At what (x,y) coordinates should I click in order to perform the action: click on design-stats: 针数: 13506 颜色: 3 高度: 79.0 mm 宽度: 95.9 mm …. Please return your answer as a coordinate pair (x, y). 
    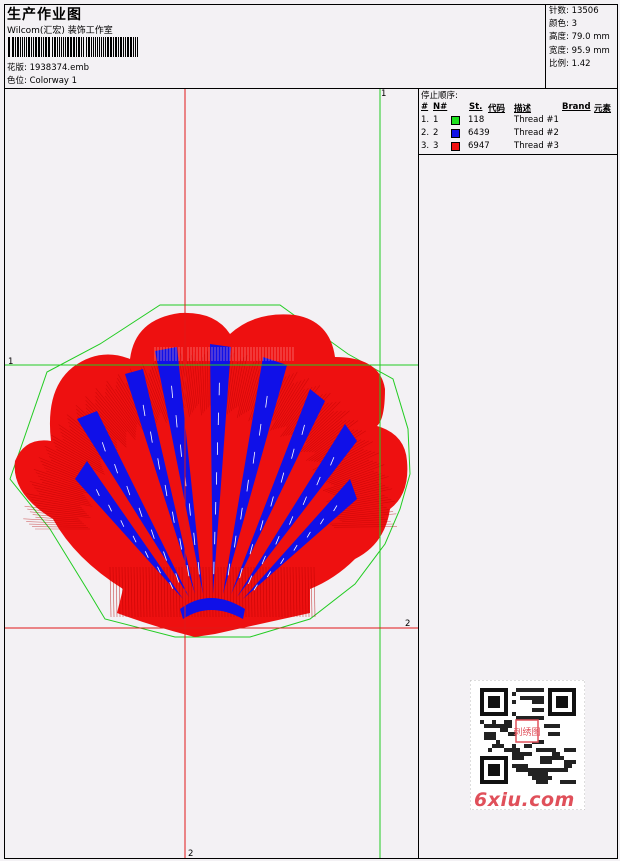
    Looking at the image, I should click on (579, 38).